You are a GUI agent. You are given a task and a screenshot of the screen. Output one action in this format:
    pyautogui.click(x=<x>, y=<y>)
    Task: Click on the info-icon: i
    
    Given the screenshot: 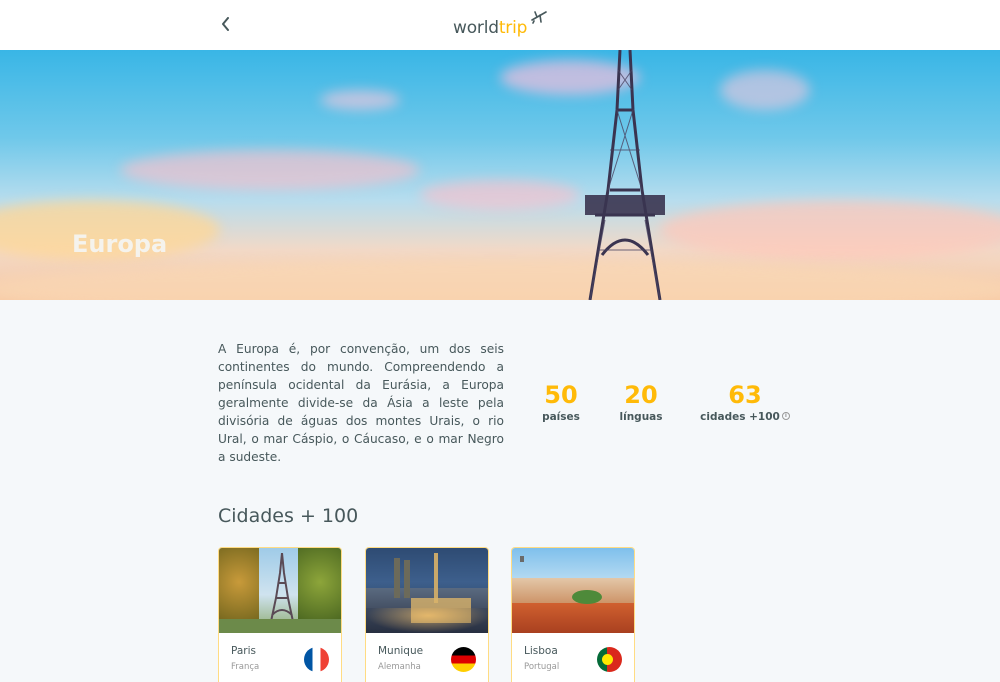 What is the action you would take?
    pyautogui.click(x=785, y=416)
    